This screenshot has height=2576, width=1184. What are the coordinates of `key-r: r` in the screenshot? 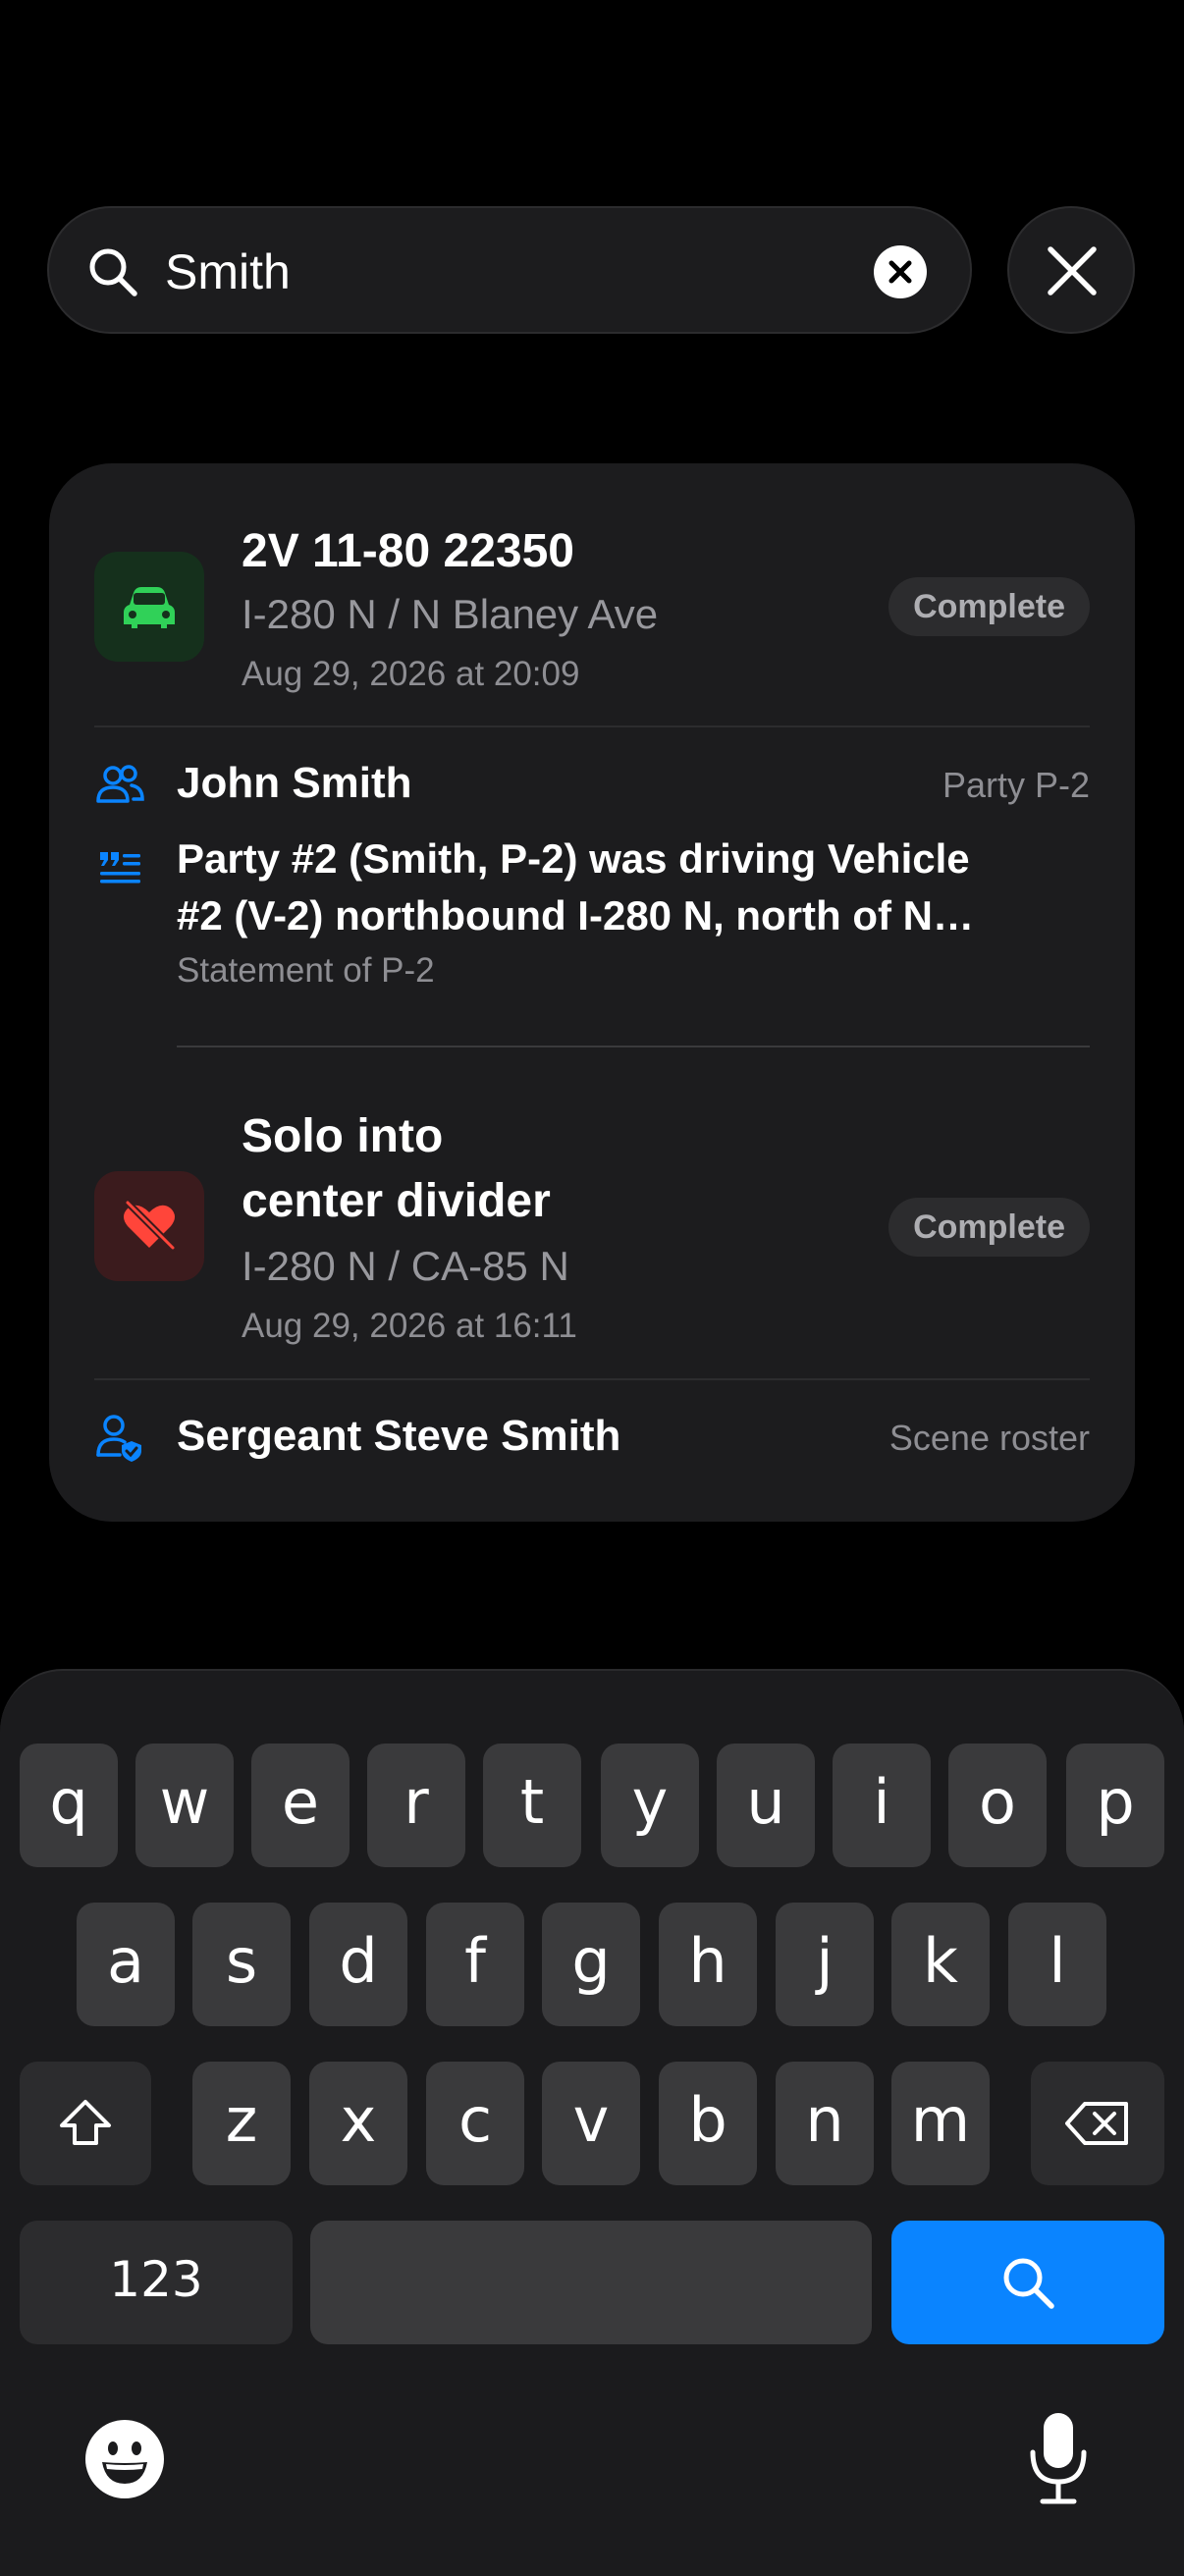 It's located at (416, 1805).